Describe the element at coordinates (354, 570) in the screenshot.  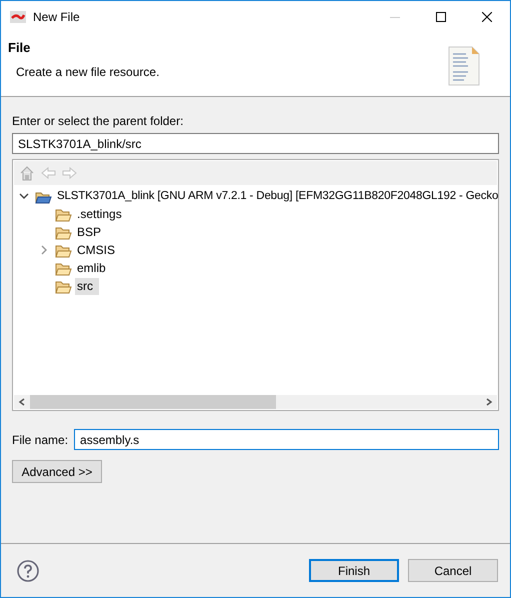
I see `dialog-button: Finish` at that location.